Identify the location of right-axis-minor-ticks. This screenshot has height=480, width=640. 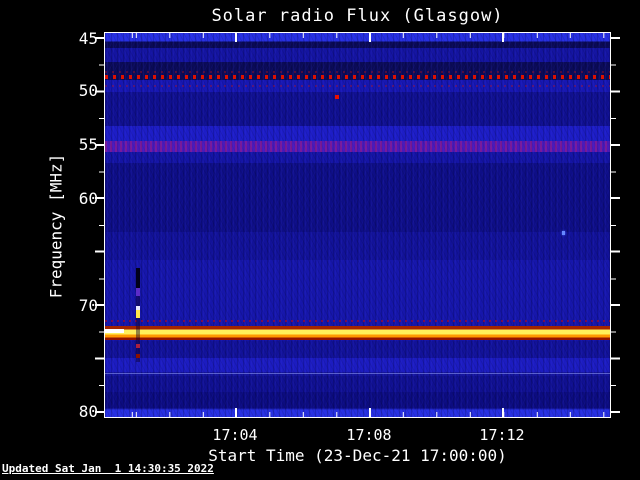
(613, 225).